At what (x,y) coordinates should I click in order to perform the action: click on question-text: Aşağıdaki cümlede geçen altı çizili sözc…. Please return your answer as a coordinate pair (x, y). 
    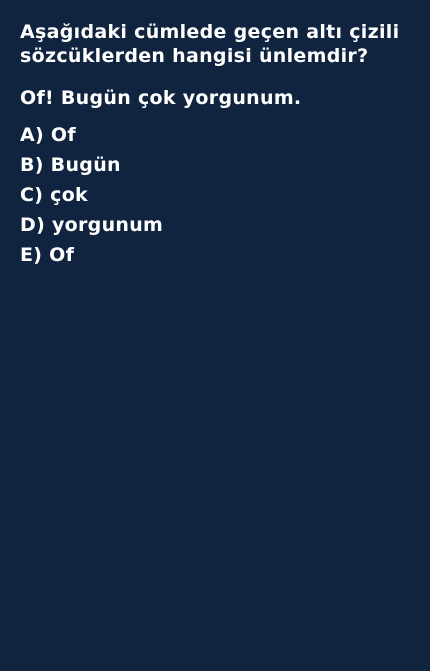
    Looking at the image, I should click on (215, 44).